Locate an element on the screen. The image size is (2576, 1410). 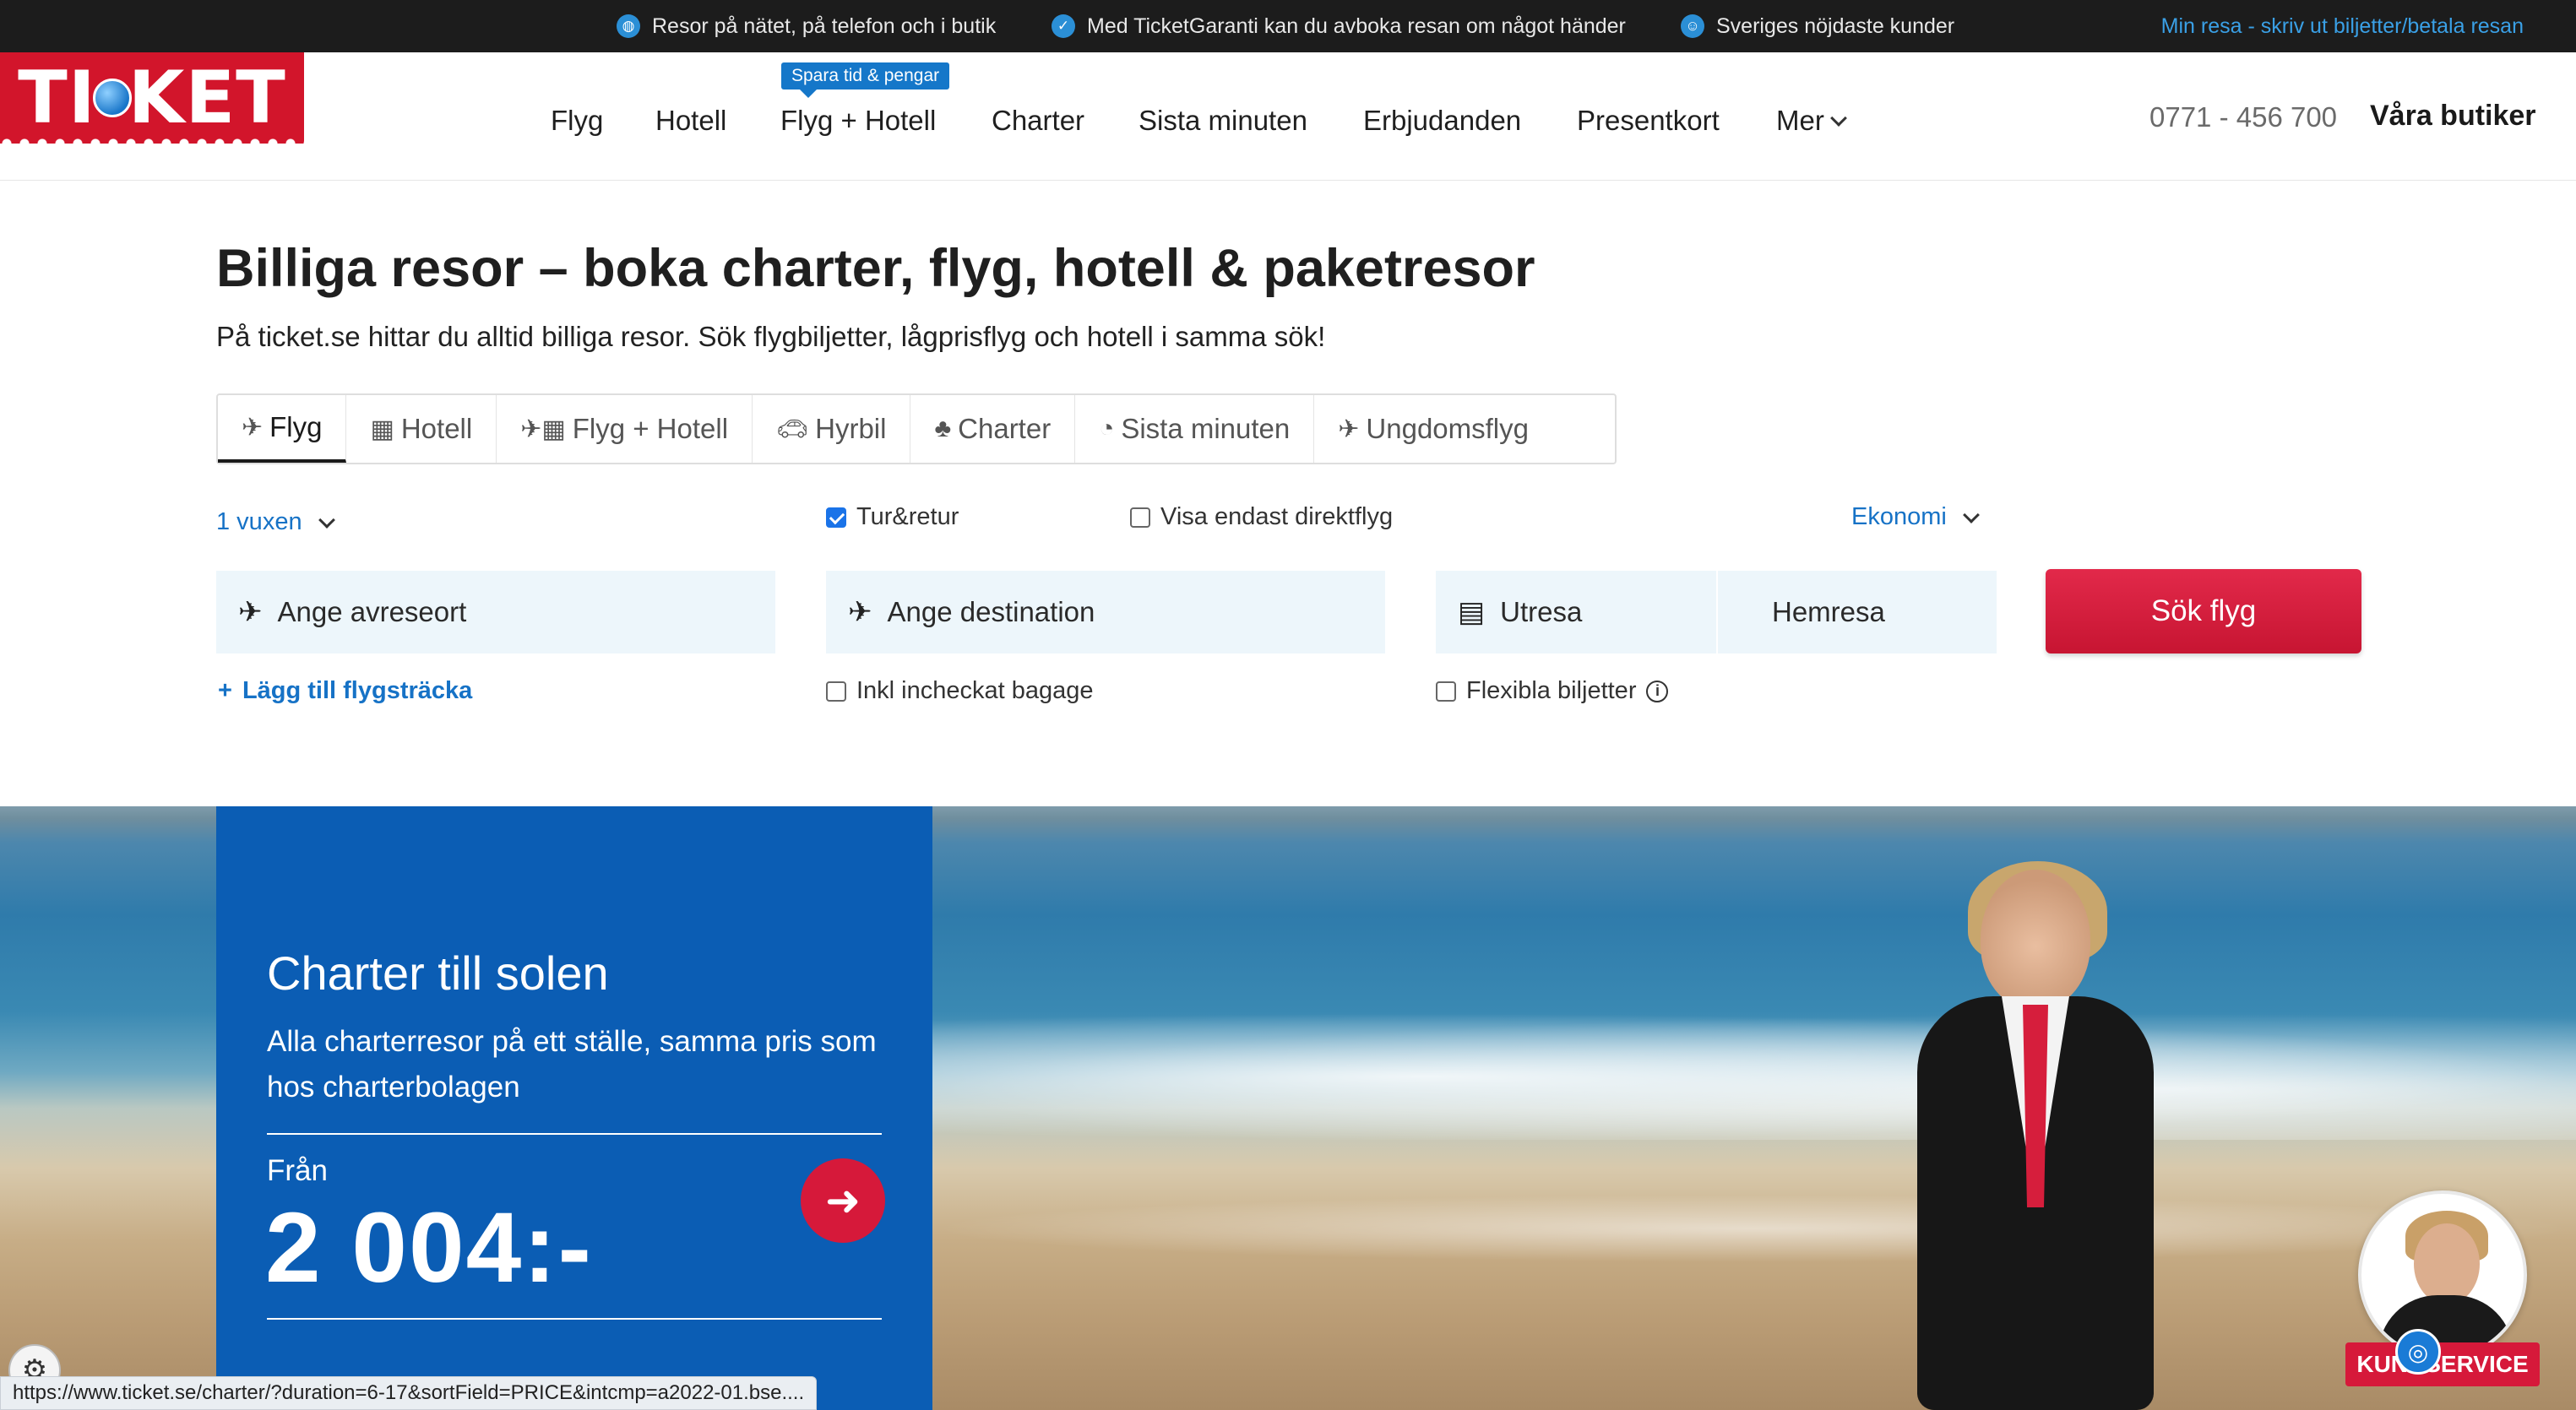
tab-label: Ungdomsflyg is located at coordinates (1447, 428).